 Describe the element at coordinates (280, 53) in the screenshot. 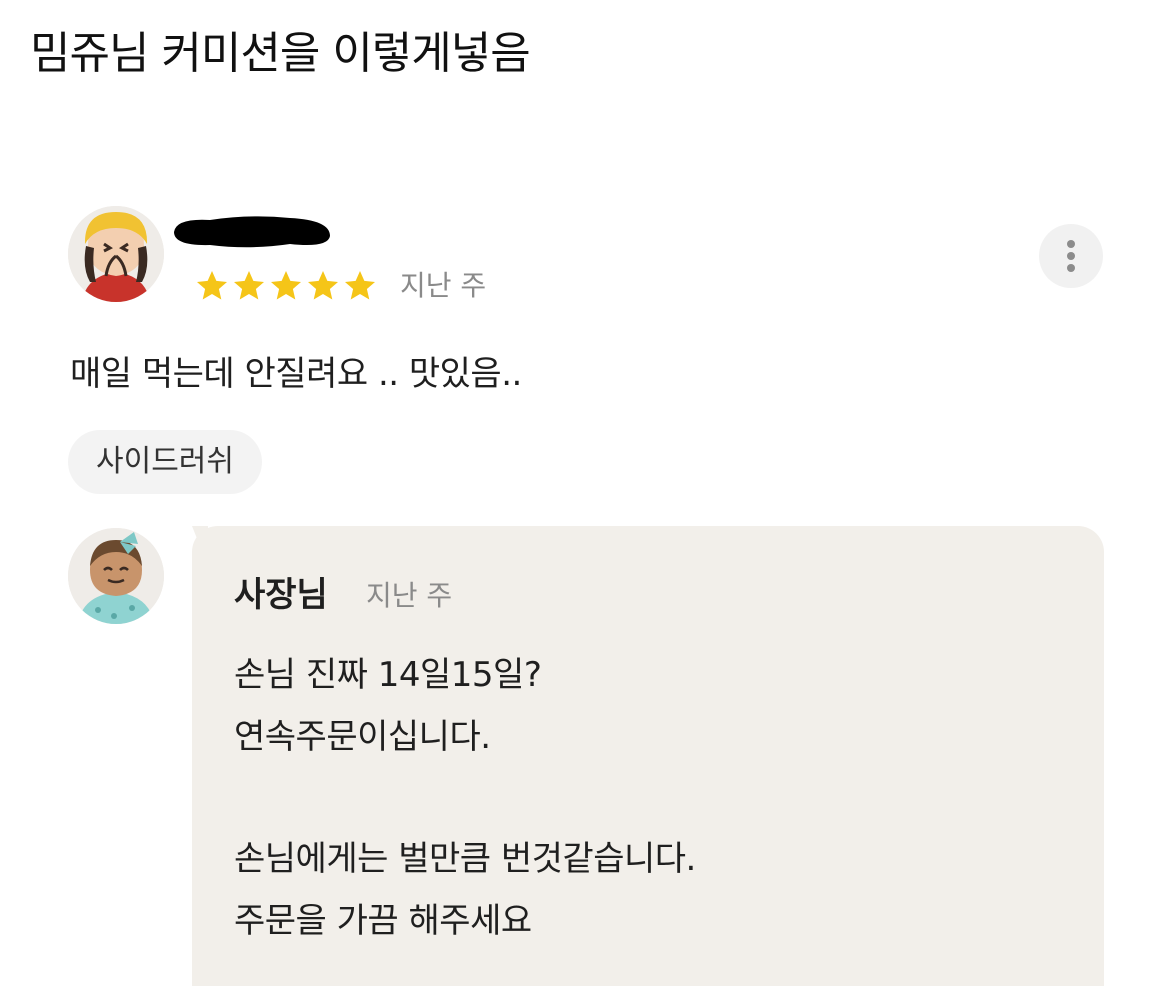

I see `post-title: 밈쥬님 커미션을 이렇게넣음` at that location.